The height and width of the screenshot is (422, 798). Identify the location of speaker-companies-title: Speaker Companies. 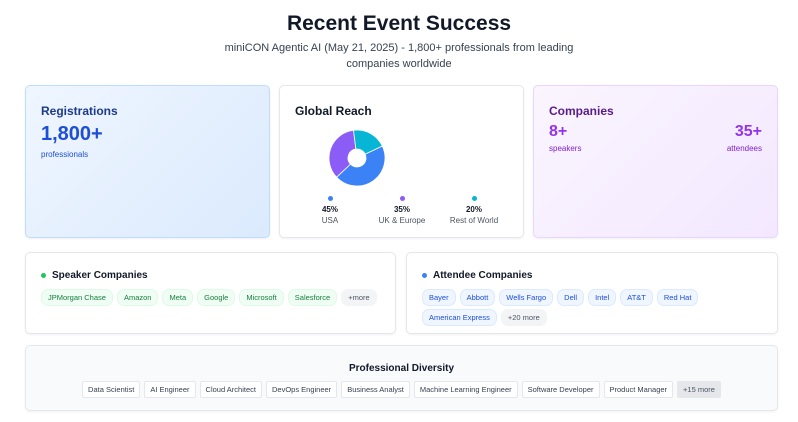
(100, 275).